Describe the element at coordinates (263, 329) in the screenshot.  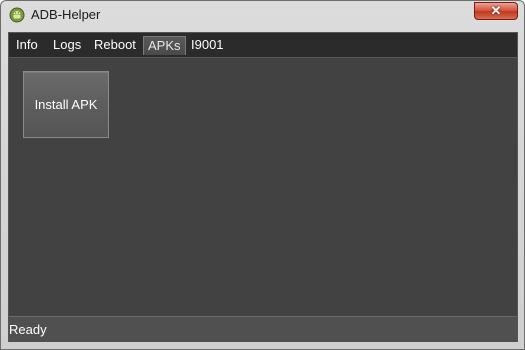
I see `status-bar: Ready` at that location.